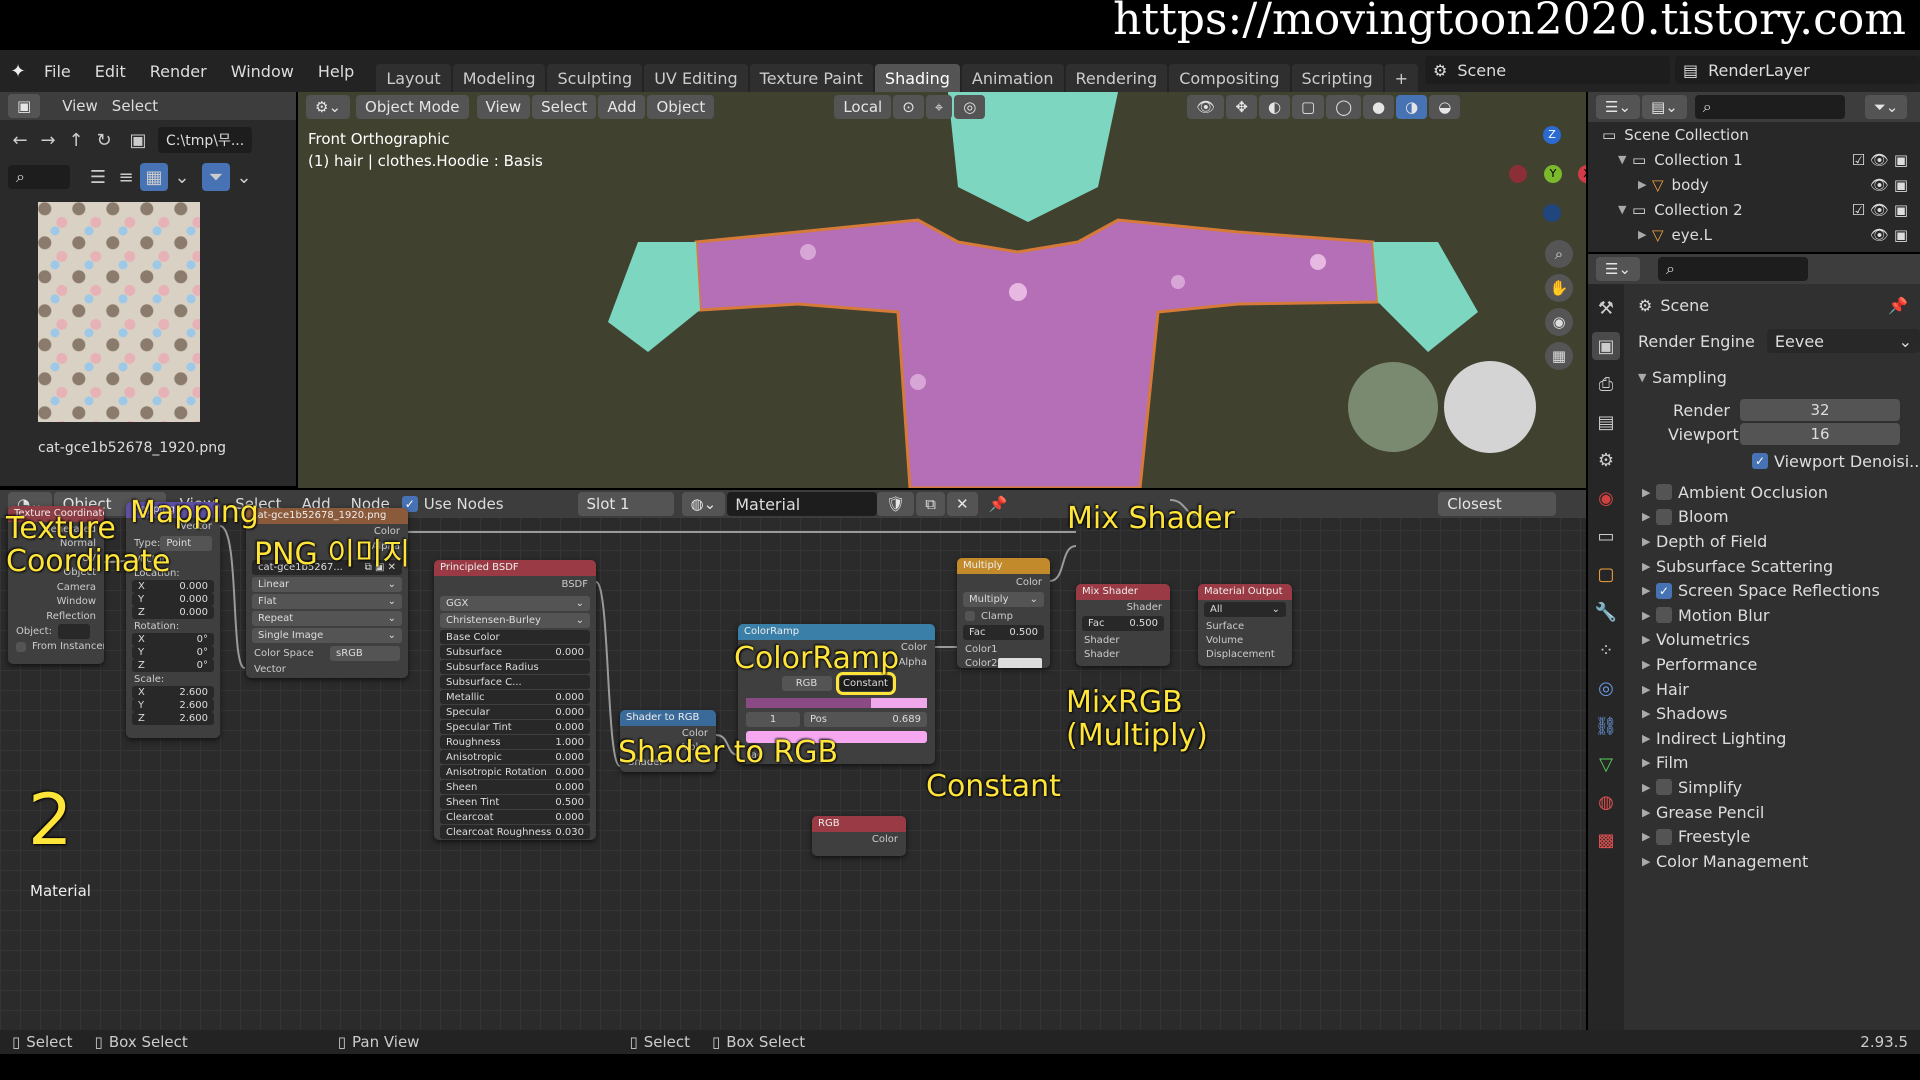  I want to click on rotation-x: 0°, so click(202, 639).